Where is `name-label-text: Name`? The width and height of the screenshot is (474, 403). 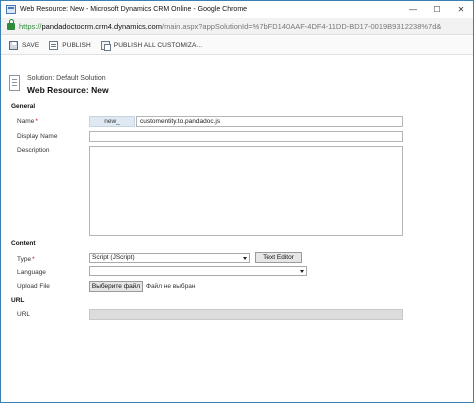 name-label-text: Name is located at coordinates (26, 121).